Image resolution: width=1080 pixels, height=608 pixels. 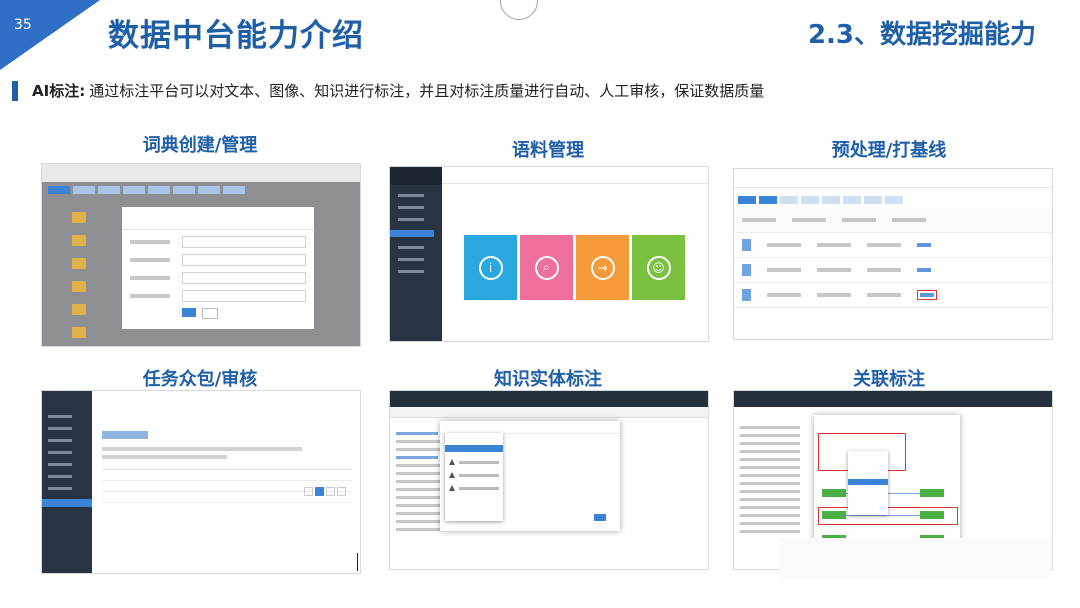 What do you see at coordinates (200, 145) in the screenshot?
I see `caption-dictionary: 词典创建/管理` at bounding box center [200, 145].